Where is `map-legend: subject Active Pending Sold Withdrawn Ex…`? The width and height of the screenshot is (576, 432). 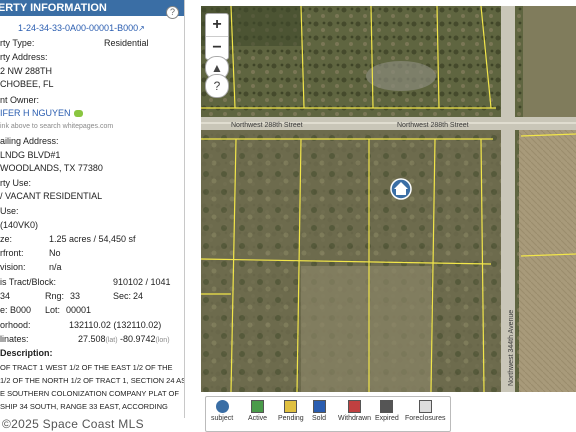
map-legend: subject Active Pending Sold Withdrawn Ex… is located at coordinates (328, 414).